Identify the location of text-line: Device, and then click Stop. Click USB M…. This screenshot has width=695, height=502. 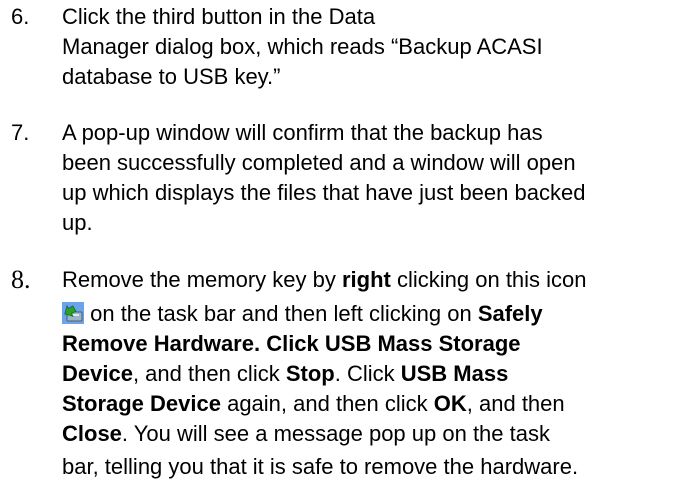
(285, 373).